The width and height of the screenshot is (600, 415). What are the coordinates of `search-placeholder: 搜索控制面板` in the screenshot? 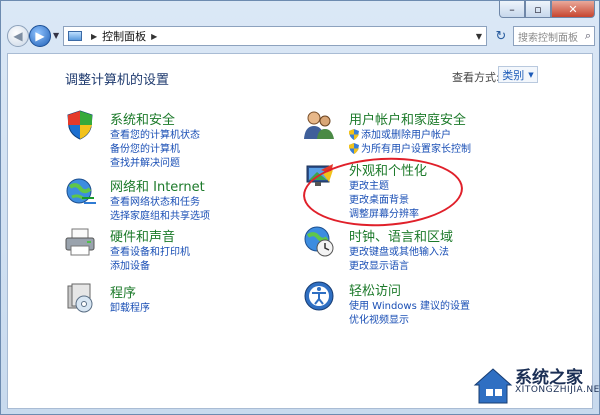 It's located at (548, 38).